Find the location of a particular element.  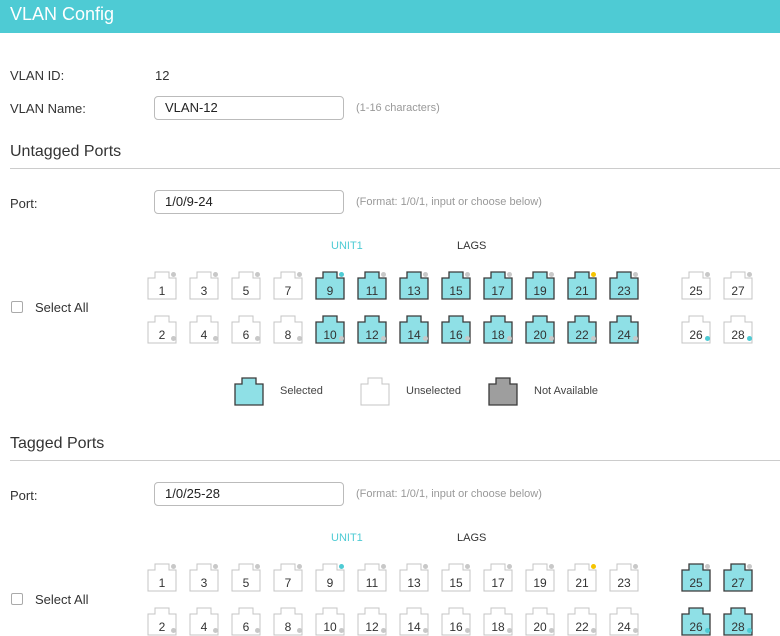

untagged-port-24: 24 is located at coordinates (624, 329).